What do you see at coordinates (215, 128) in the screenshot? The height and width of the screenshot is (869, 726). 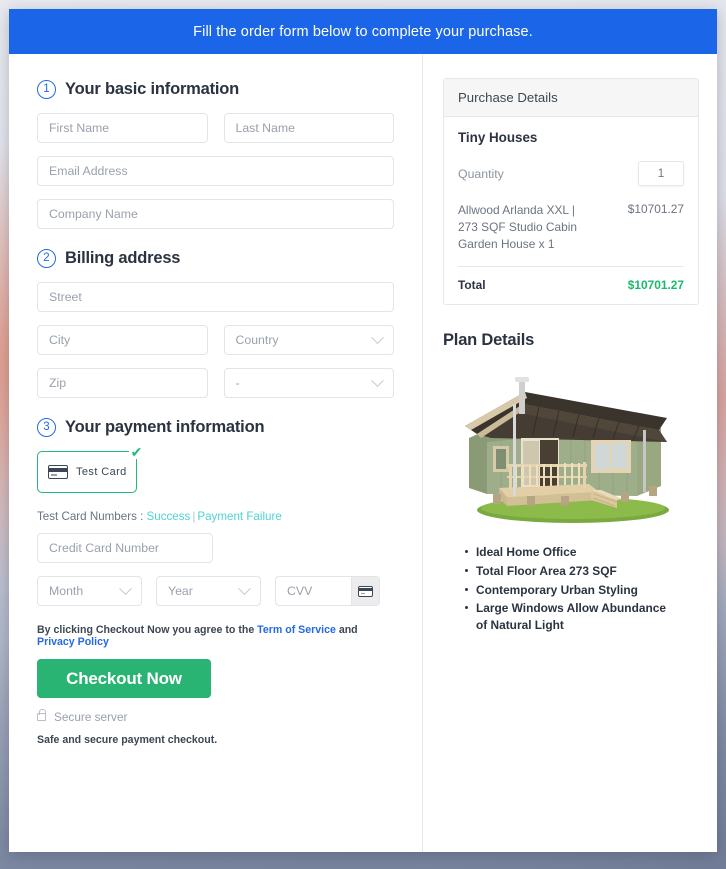 I see `name-row` at bounding box center [215, 128].